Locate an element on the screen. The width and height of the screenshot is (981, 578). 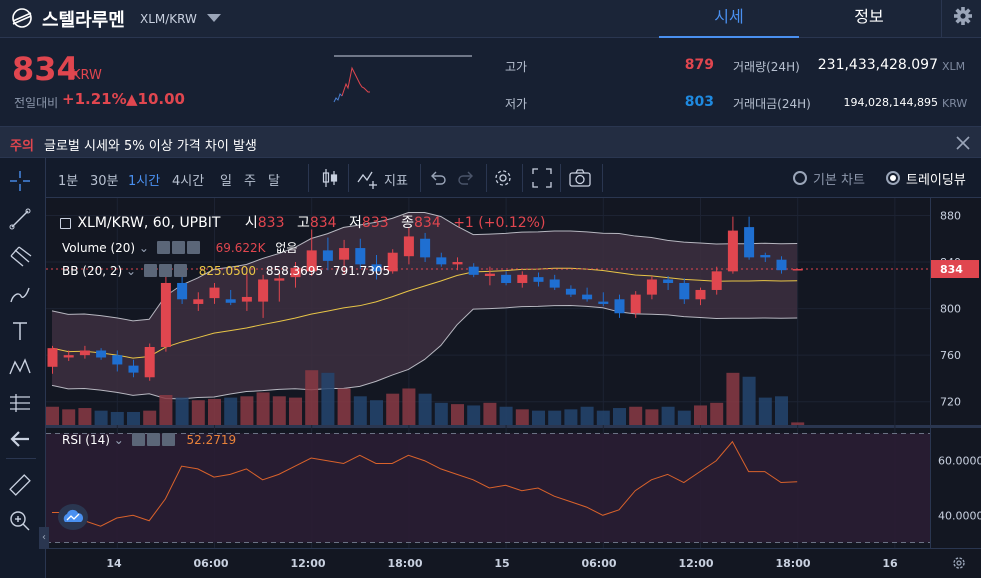
interval-day: 일 is located at coordinates (226, 179).